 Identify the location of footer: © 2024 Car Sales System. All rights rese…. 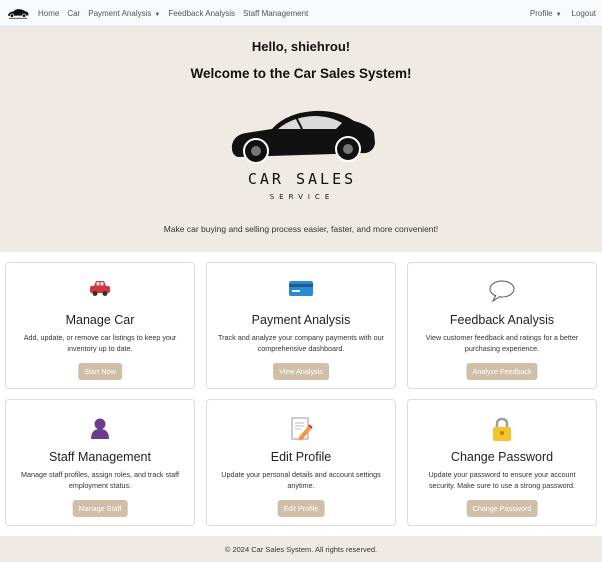
(301, 549).